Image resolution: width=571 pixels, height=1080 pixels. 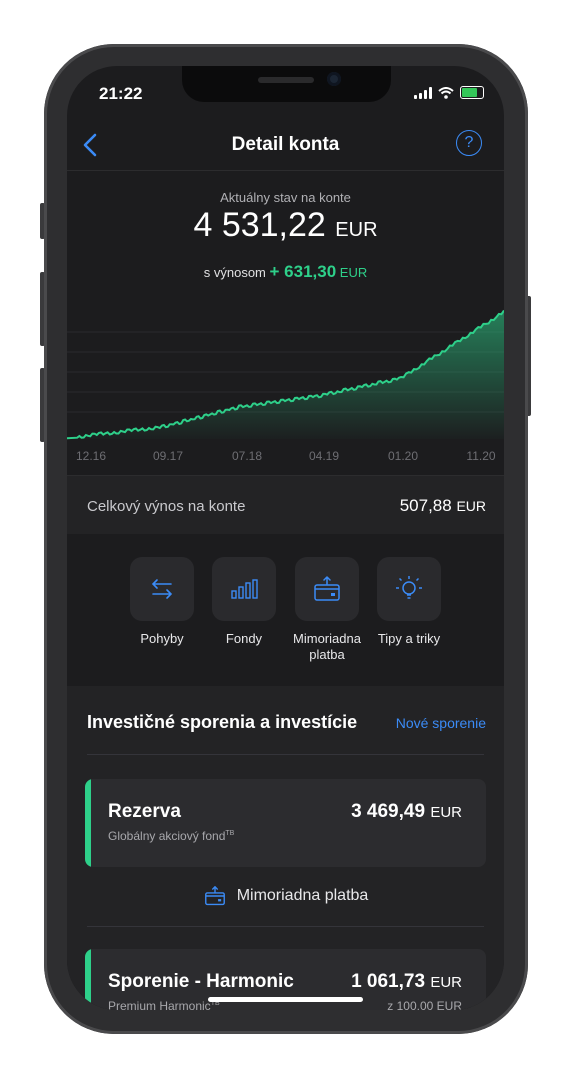 What do you see at coordinates (121, 93) in the screenshot?
I see `status-time: 21:22` at bounding box center [121, 93].